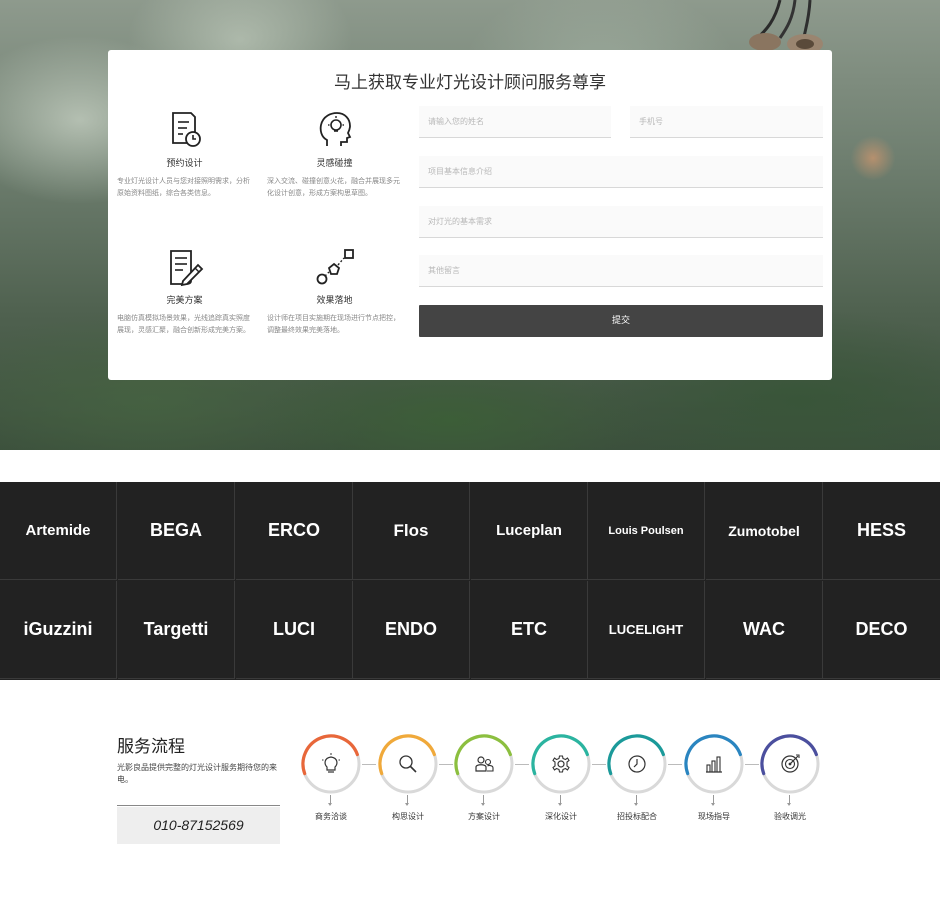 This screenshot has width=940, height=900. Describe the element at coordinates (183, 187) in the screenshot. I see `feature-desc: 专业灯光设计人员与您对接照明需求，分析原始资料图纸，综合各类信息。` at that location.